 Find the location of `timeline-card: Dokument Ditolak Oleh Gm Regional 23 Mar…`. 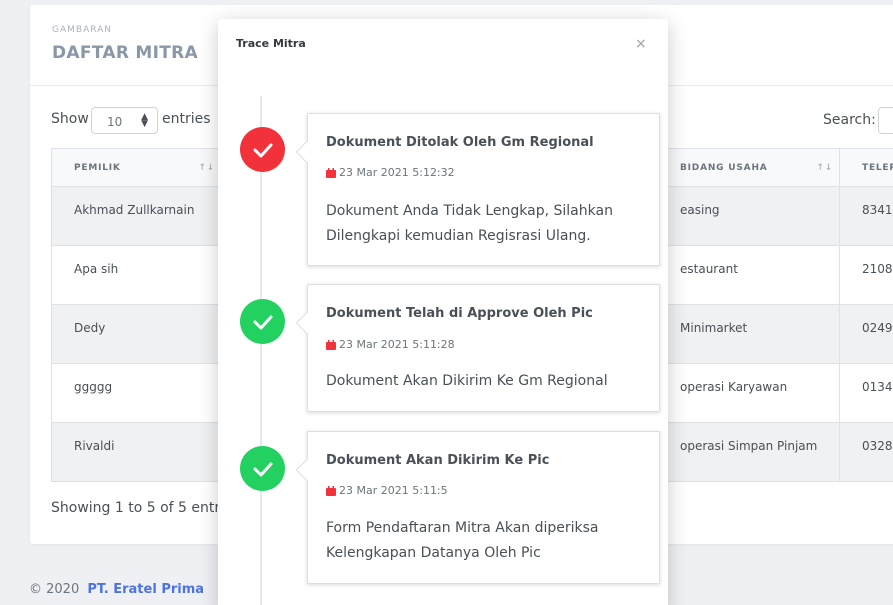

timeline-card: Dokument Ditolak Oleh Gm Regional 23 Mar… is located at coordinates (477, 189).